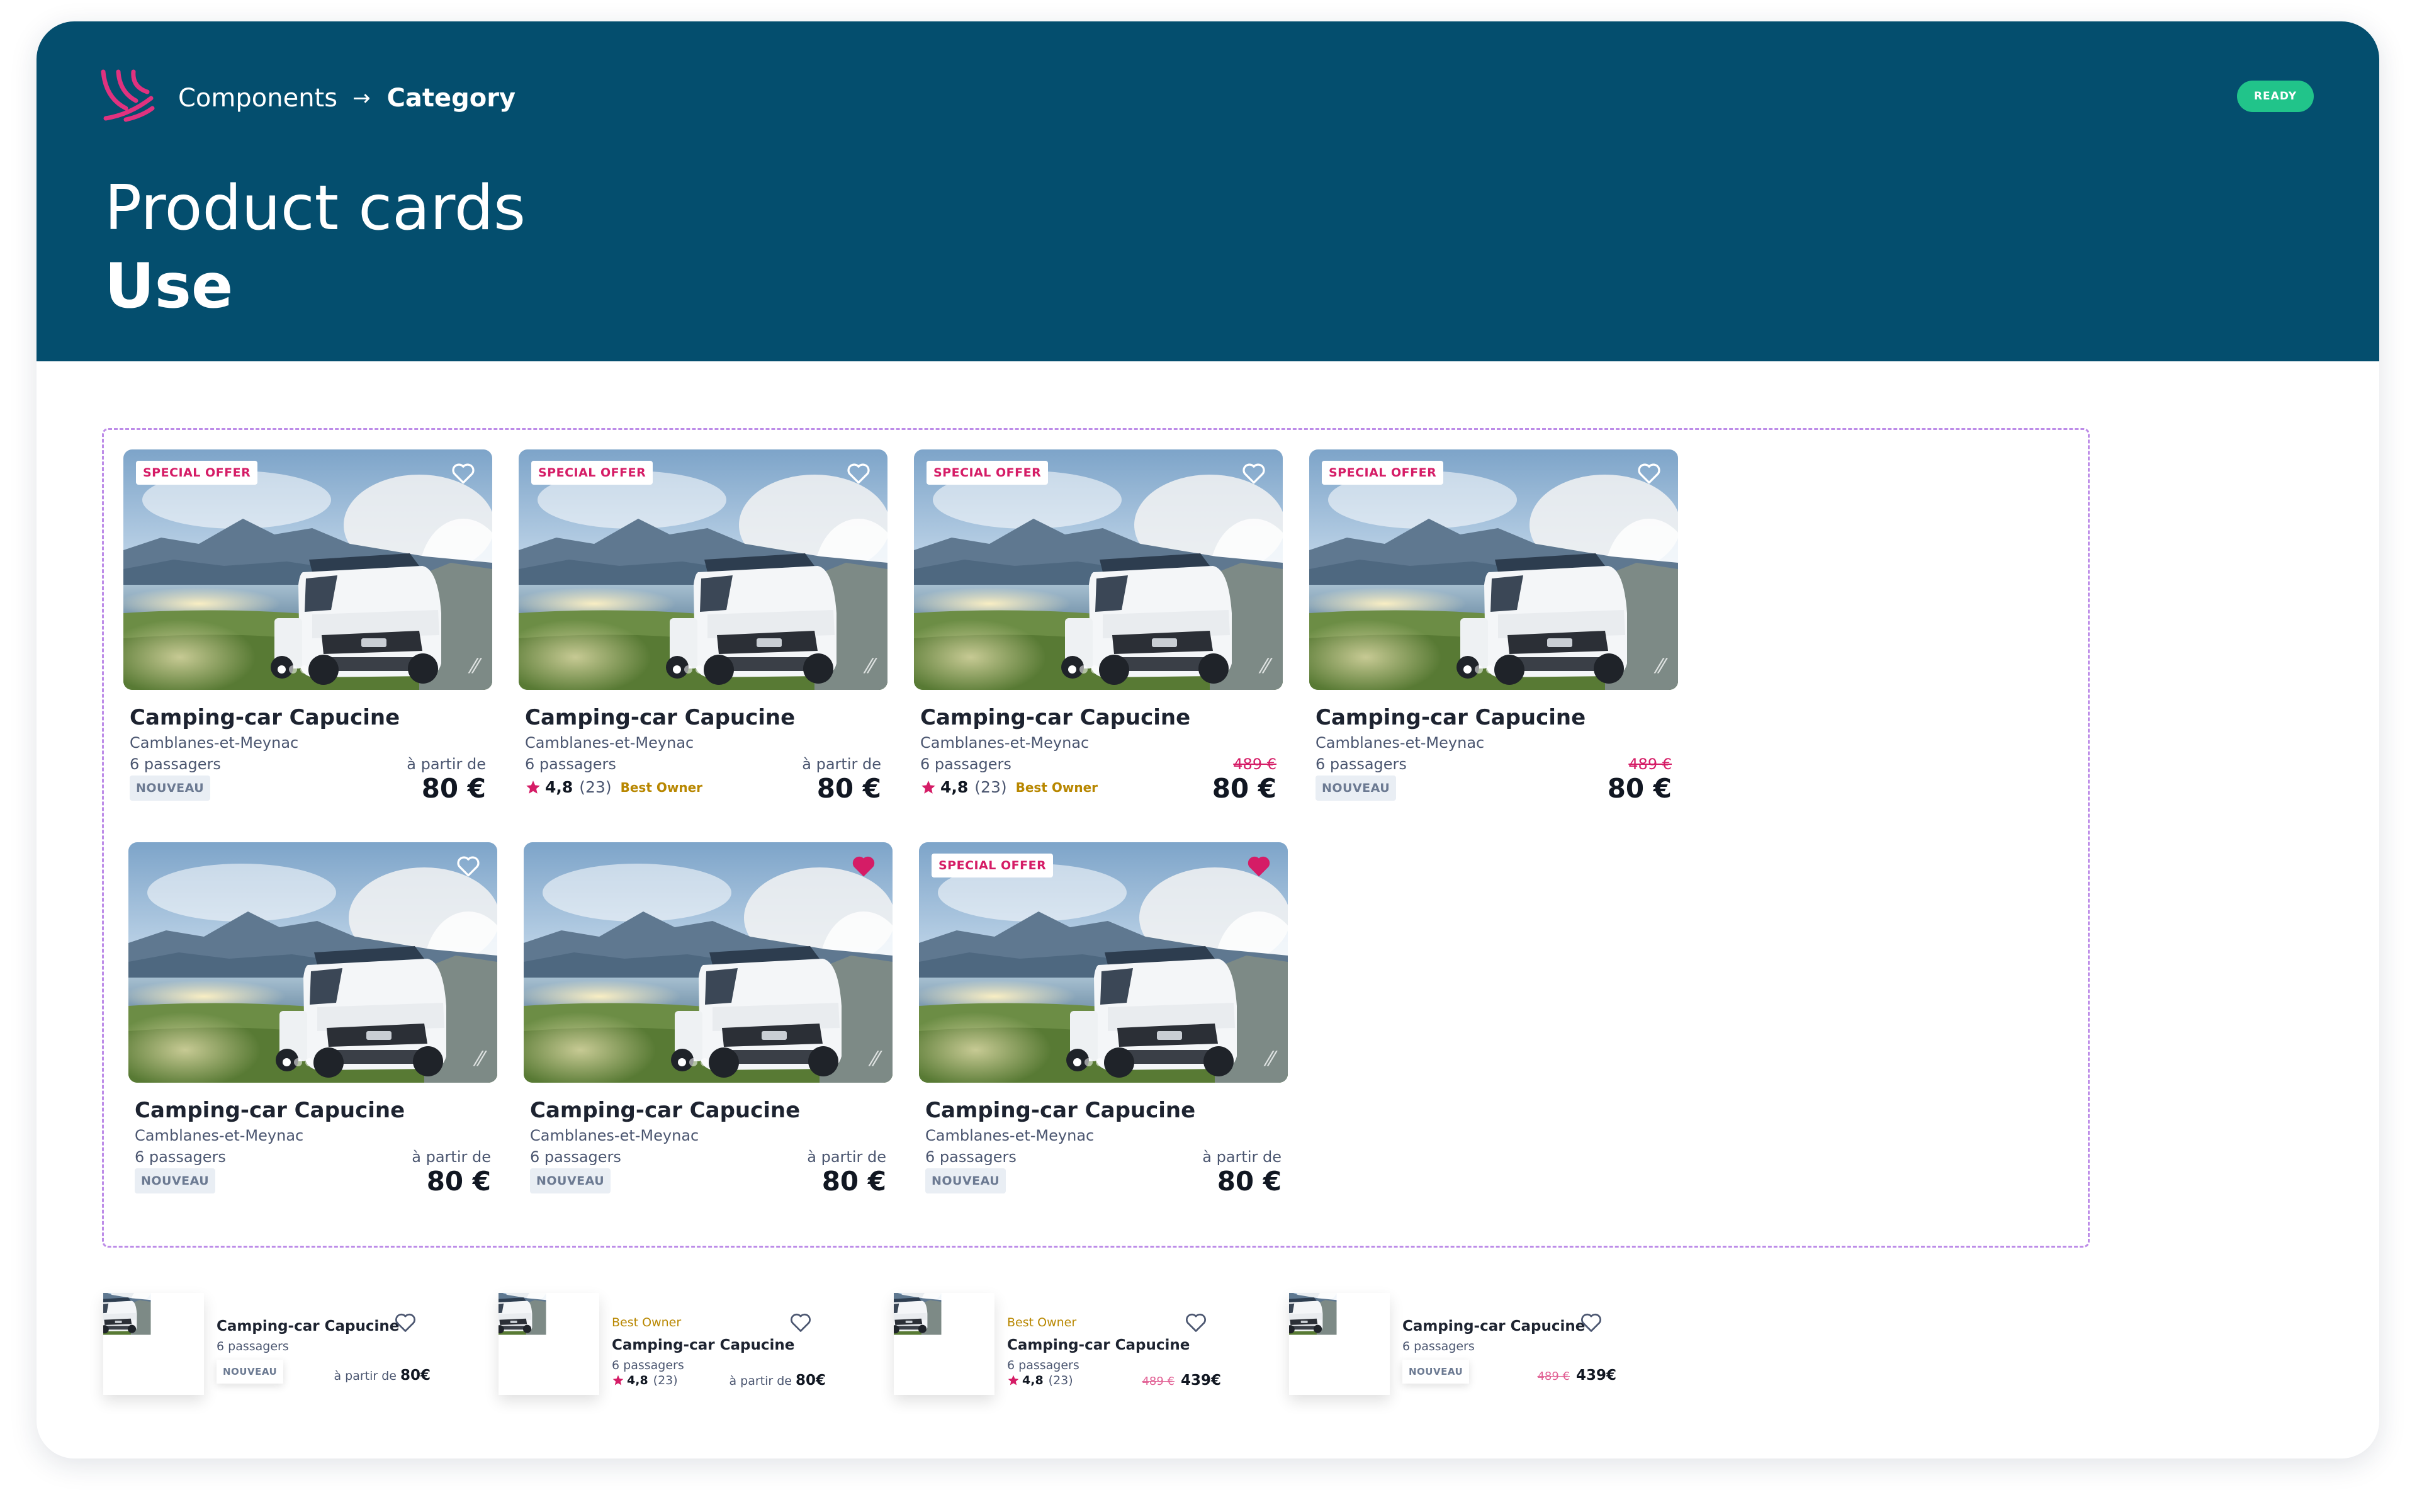  I want to click on mini-price-block: à partir de 80€, so click(382, 1375).